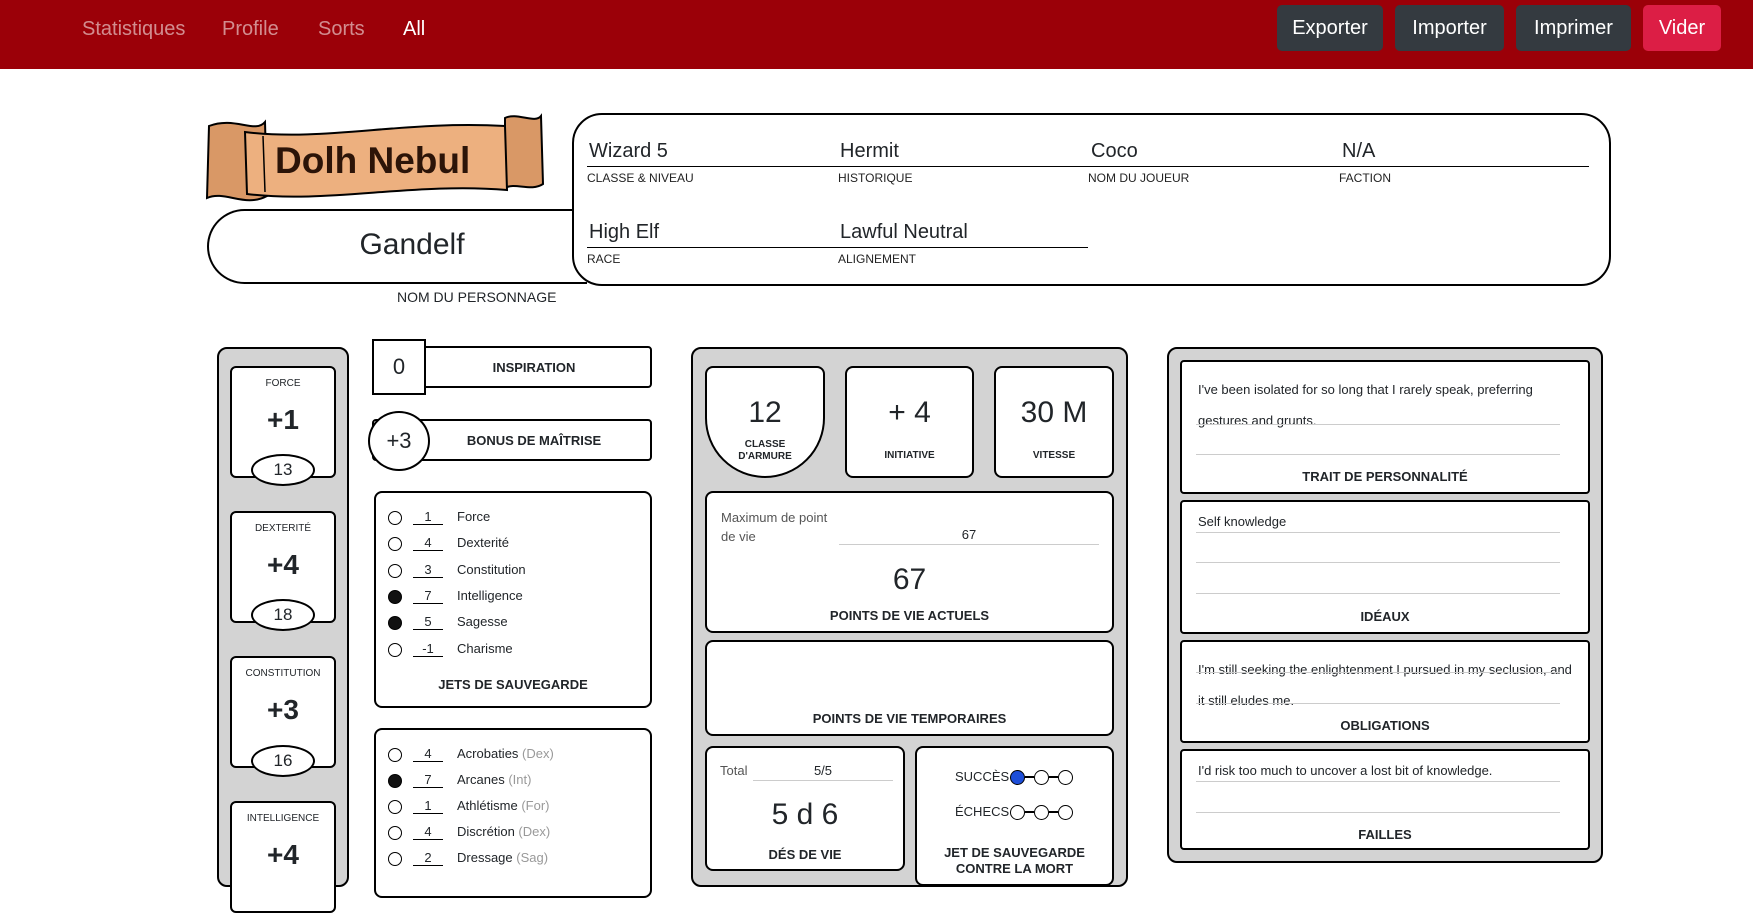  I want to click on skill-name: Discrétion (Dex), so click(503, 831).